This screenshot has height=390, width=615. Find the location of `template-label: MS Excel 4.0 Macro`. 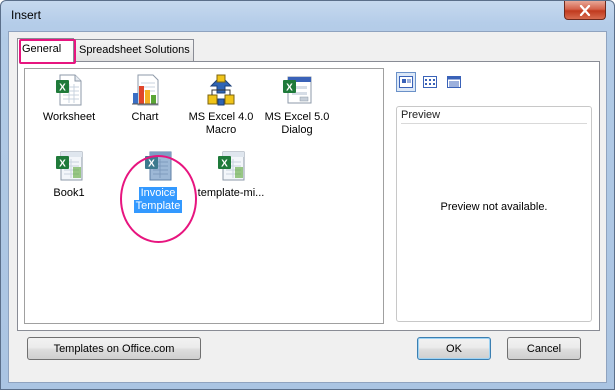

template-label: MS Excel 4.0 Macro is located at coordinates (221, 123).